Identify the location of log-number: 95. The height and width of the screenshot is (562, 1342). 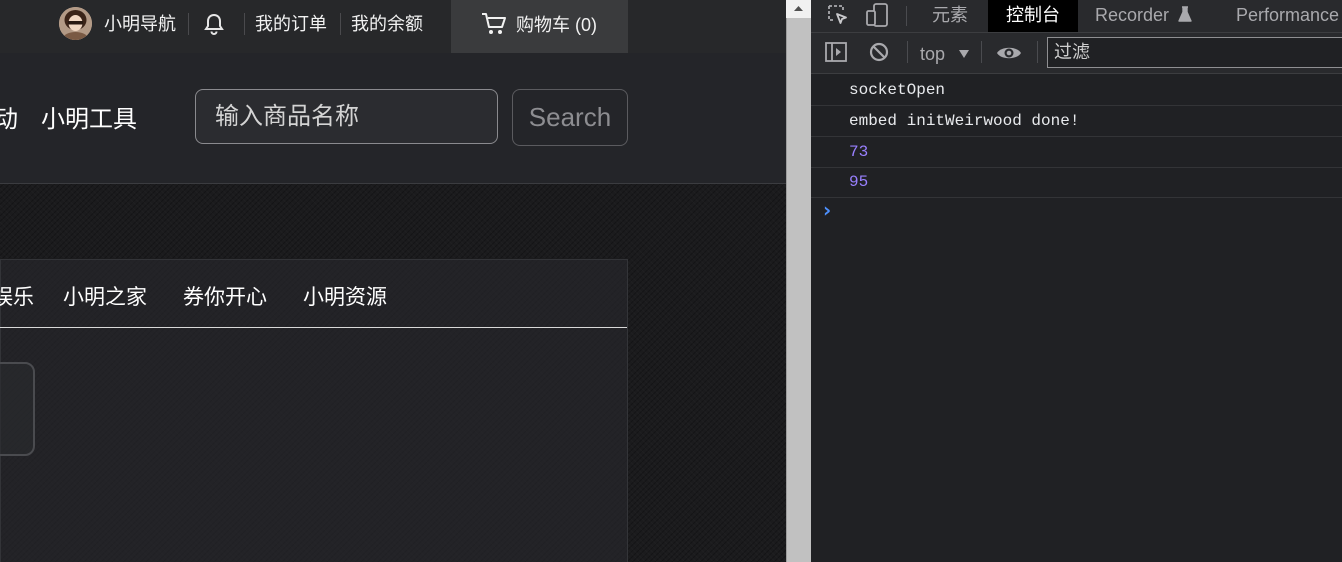
(859, 182).